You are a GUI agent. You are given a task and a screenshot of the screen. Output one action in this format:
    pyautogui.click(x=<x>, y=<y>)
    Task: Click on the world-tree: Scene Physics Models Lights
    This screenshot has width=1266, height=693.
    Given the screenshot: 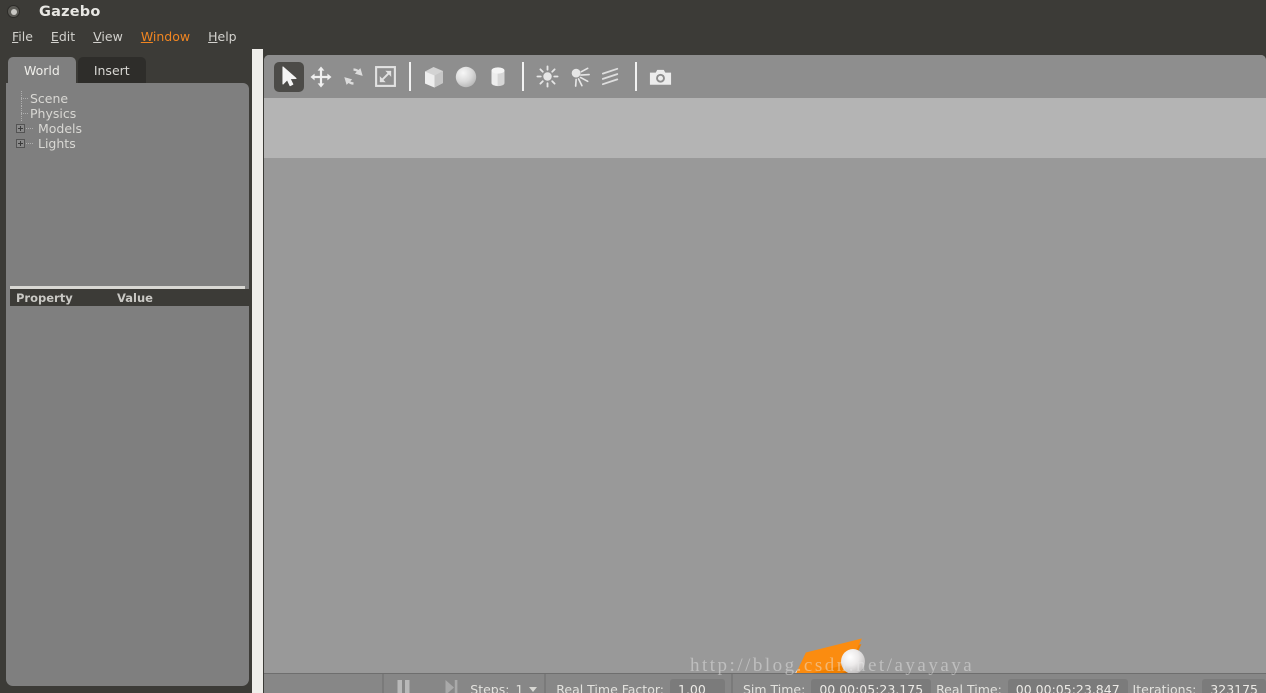 What is the action you would take?
    pyautogui.click(x=127, y=117)
    